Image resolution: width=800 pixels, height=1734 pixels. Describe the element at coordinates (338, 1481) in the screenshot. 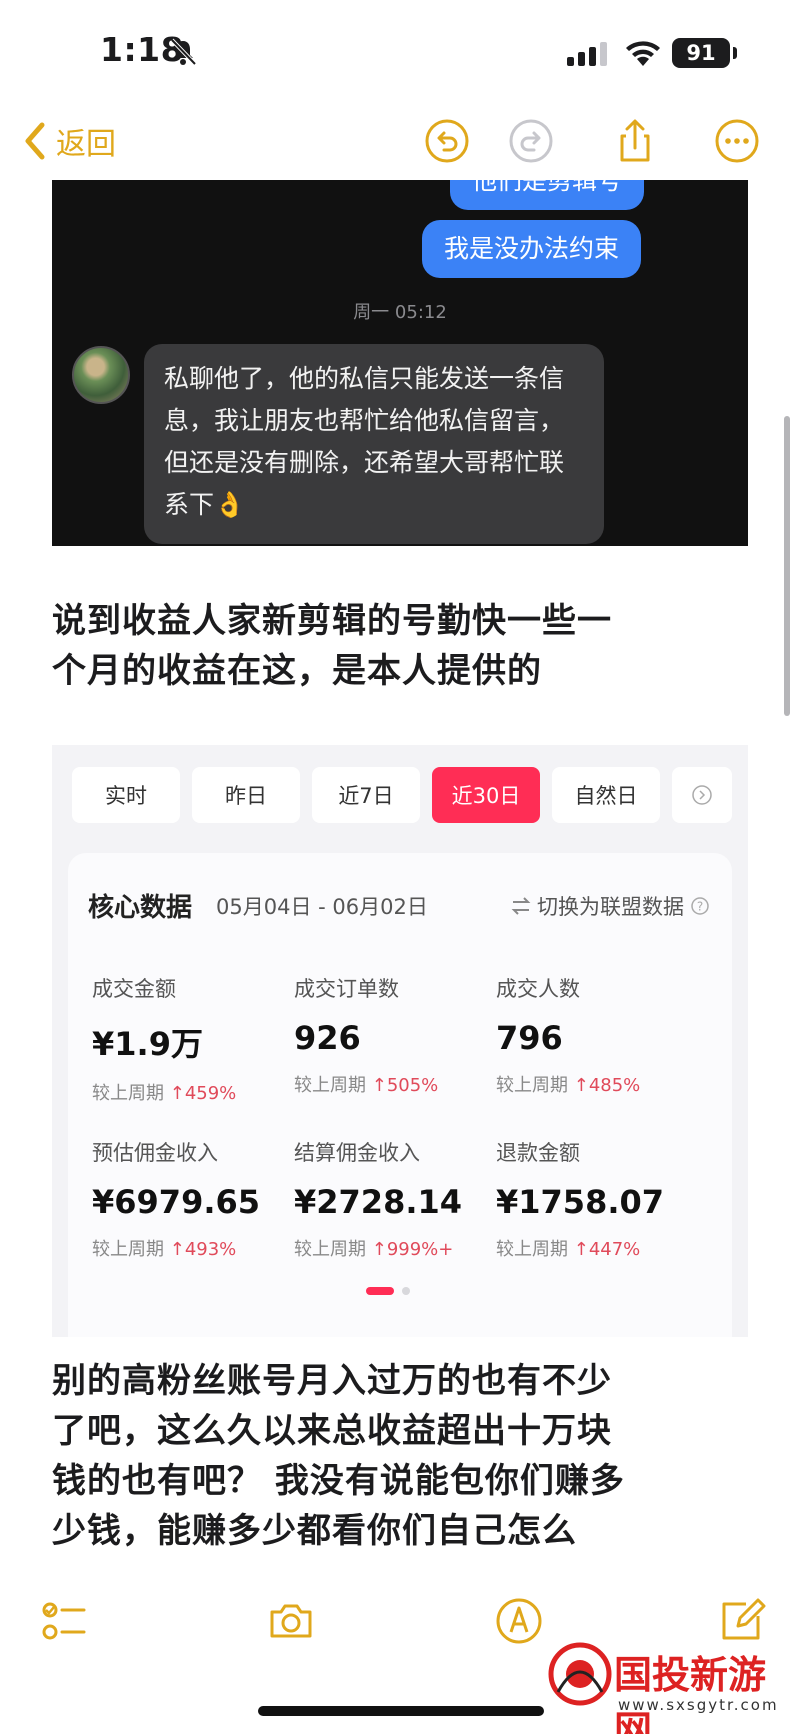

I see `paragraph-line: 钱的也有吧？ 我没有说能包你们赚多` at that location.